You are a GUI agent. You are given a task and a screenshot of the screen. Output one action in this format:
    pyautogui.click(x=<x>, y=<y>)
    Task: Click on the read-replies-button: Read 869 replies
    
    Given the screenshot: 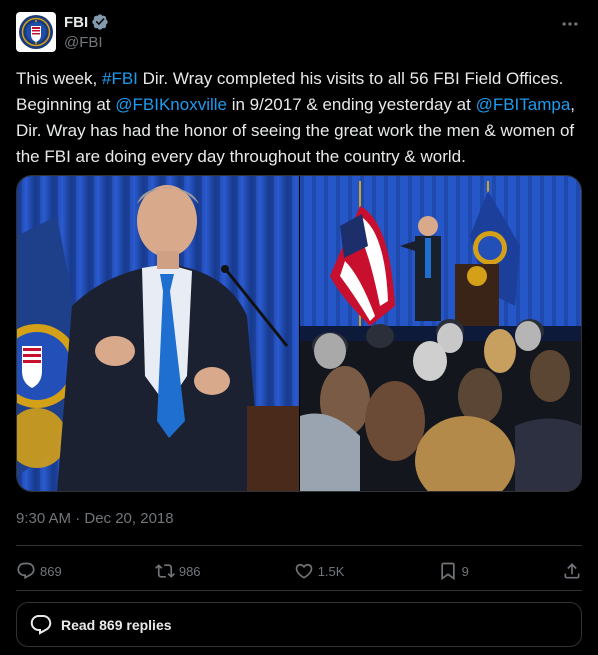 What is the action you would take?
    pyautogui.click(x=299, y=624)
    